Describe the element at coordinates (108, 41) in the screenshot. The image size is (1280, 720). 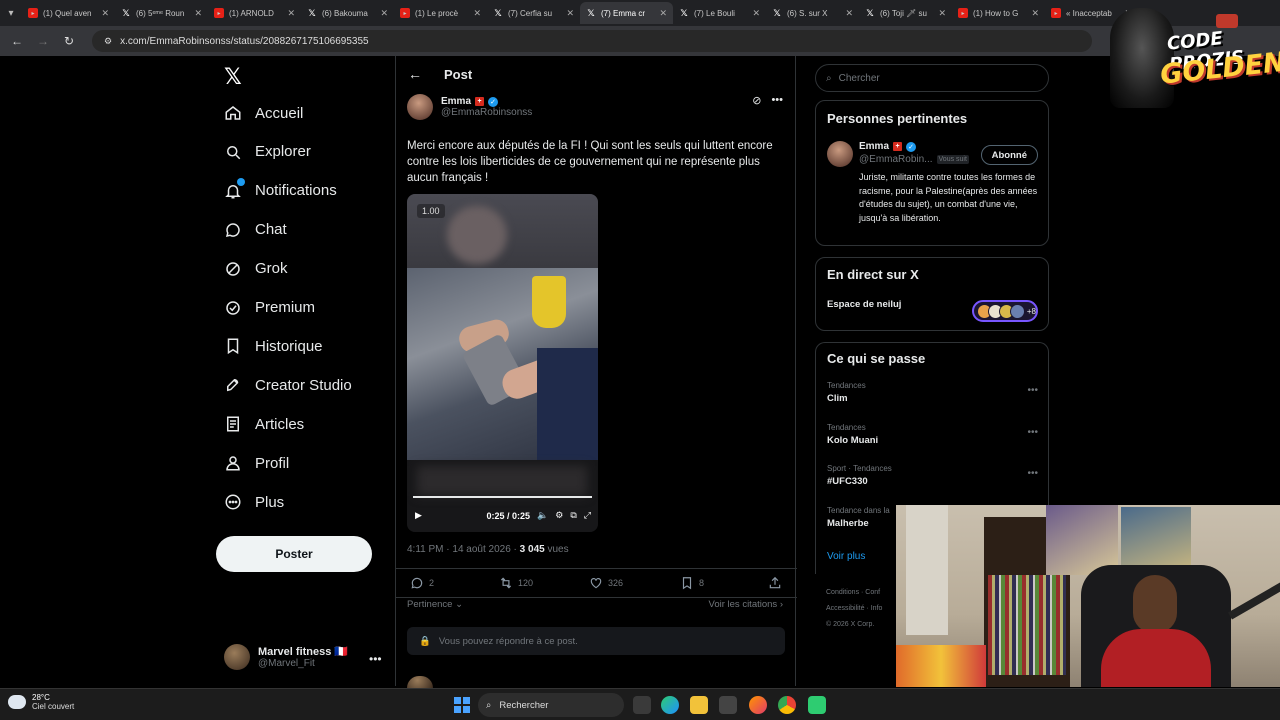
I see `site-info-icon: ⚙` at that location.